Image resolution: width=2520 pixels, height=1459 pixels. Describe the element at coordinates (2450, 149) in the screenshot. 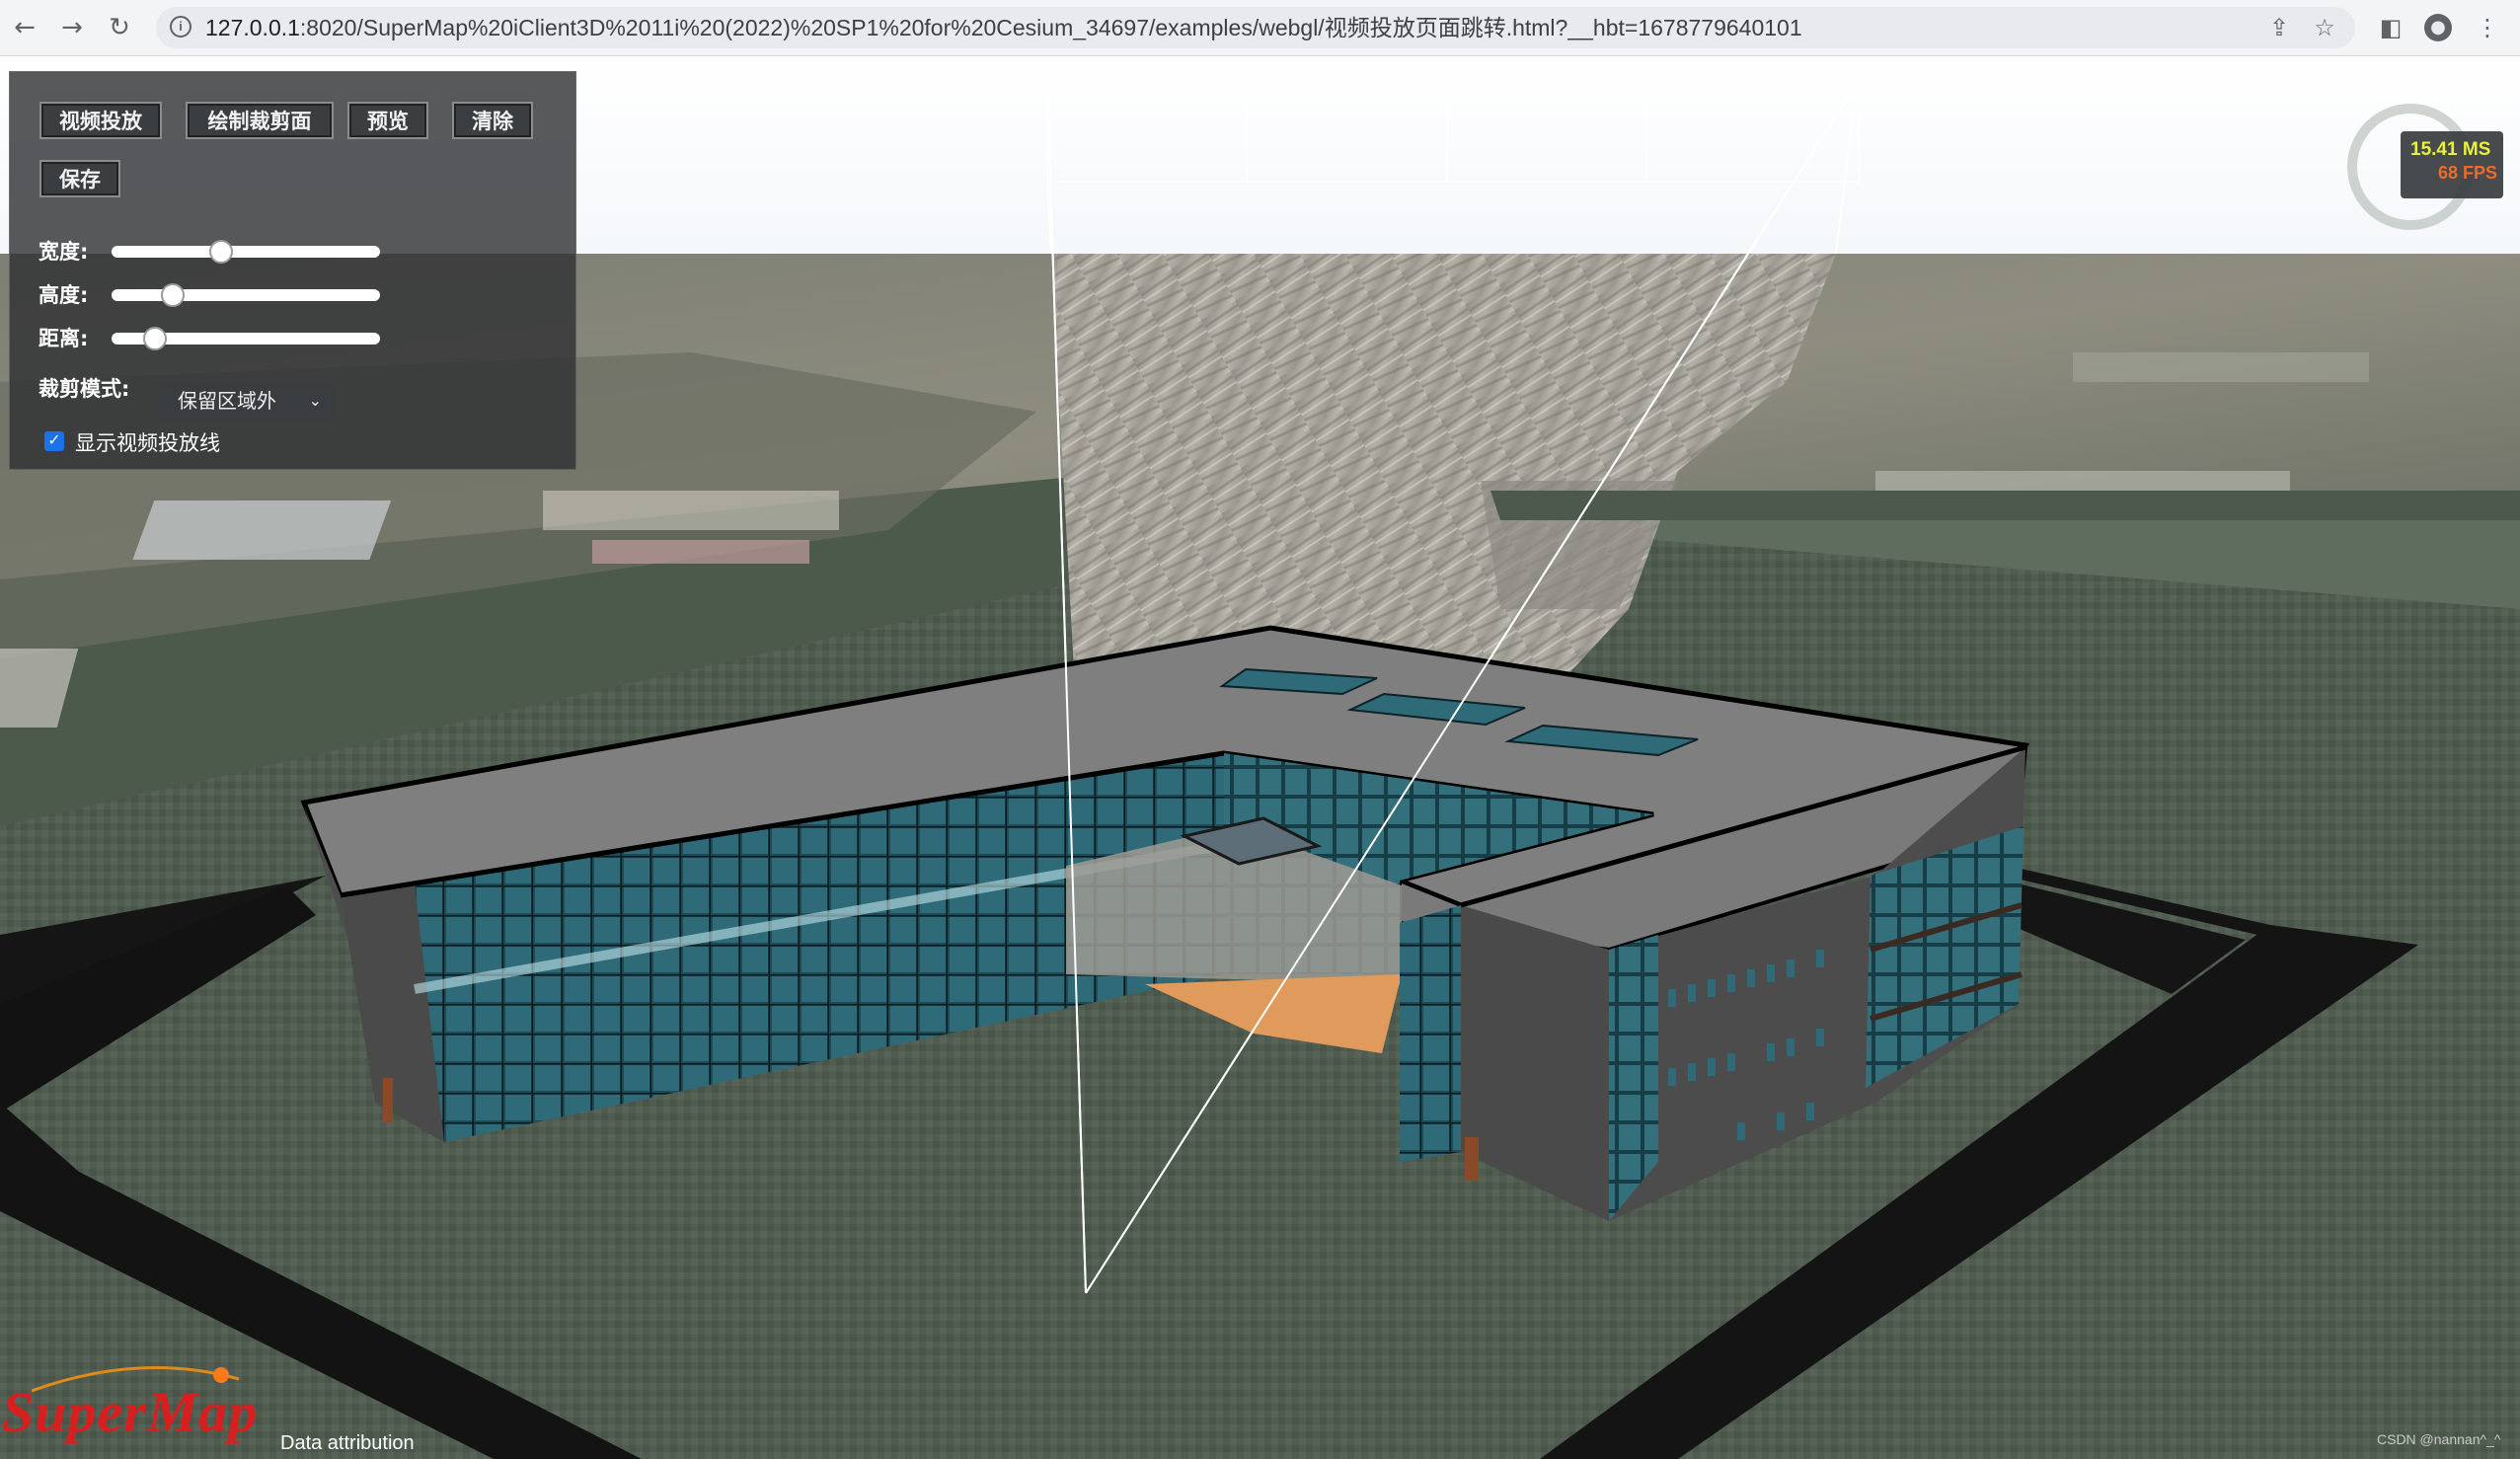

I see `frame-time: 15.41 MS` at that location.